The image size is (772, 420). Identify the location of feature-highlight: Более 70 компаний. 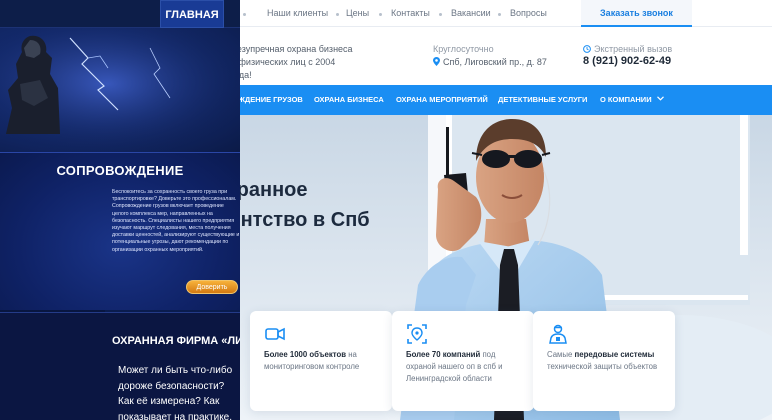
(443, 354).